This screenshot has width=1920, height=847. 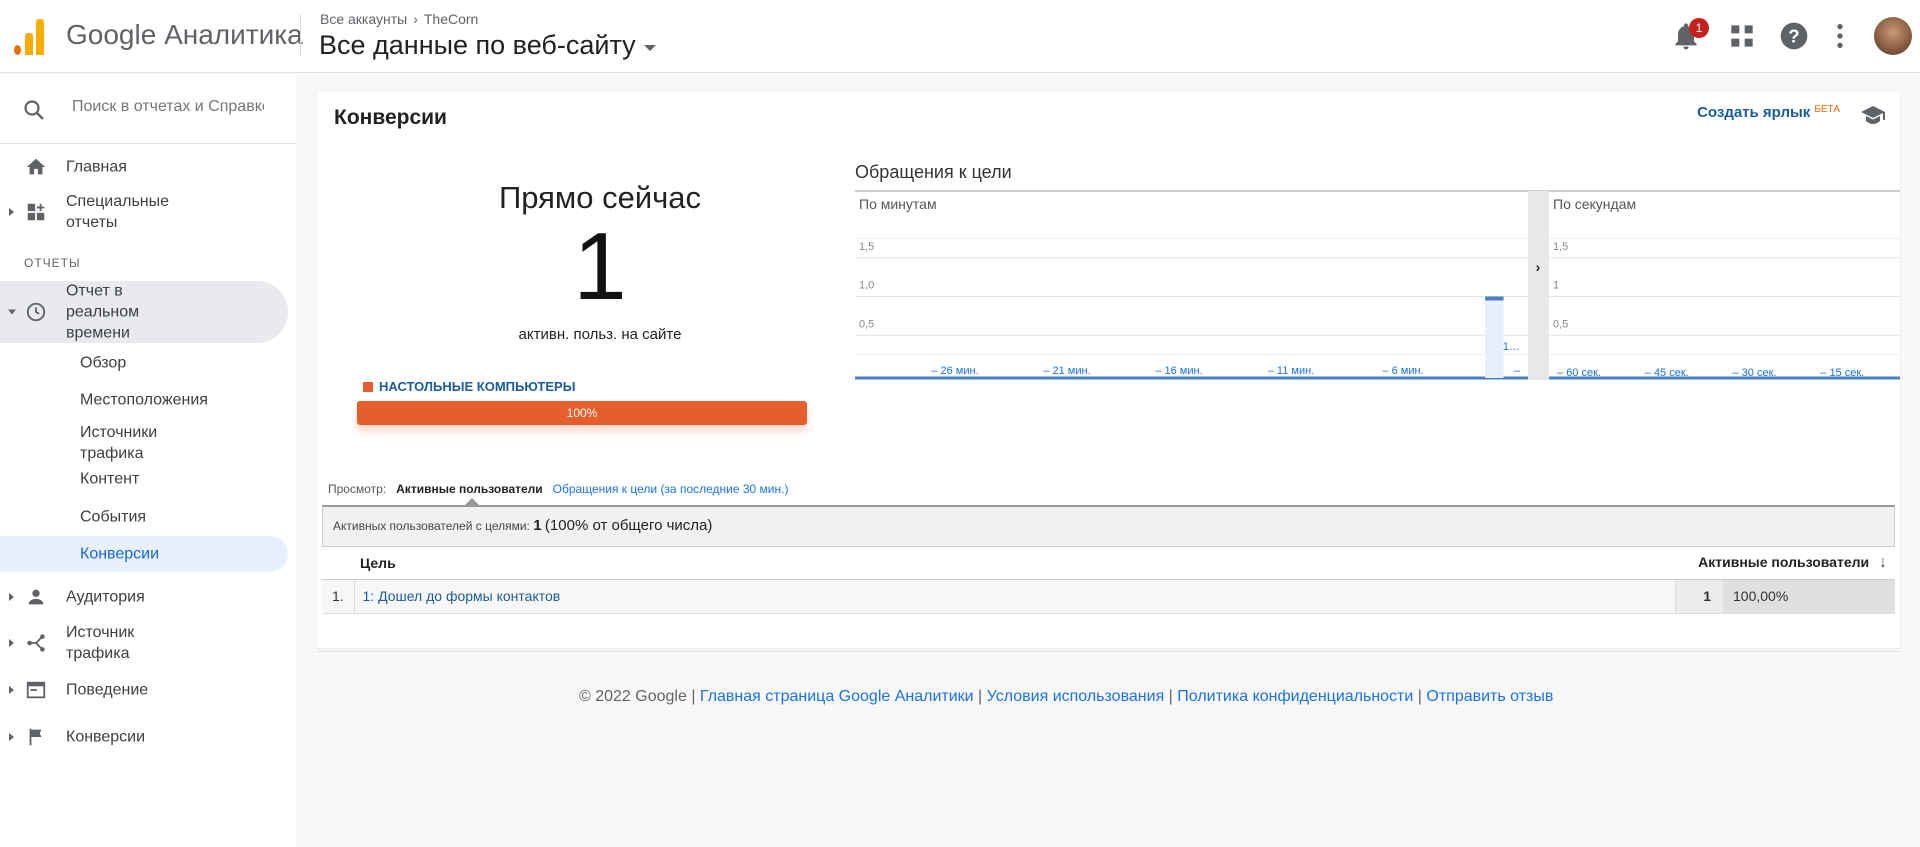 What do you see at coordinates (148, 643) in the screenshot?
I see `sidebar-item-acquisition: Источник трафика` at bounding box center [148, 643].